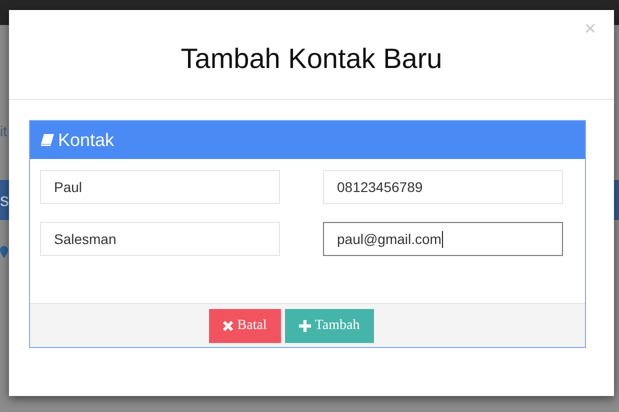 The image size is (619, 412). What do you see at coordinates (228, 325) in the screenshot?
I see `close-icon` at bounding box center [228, 325].